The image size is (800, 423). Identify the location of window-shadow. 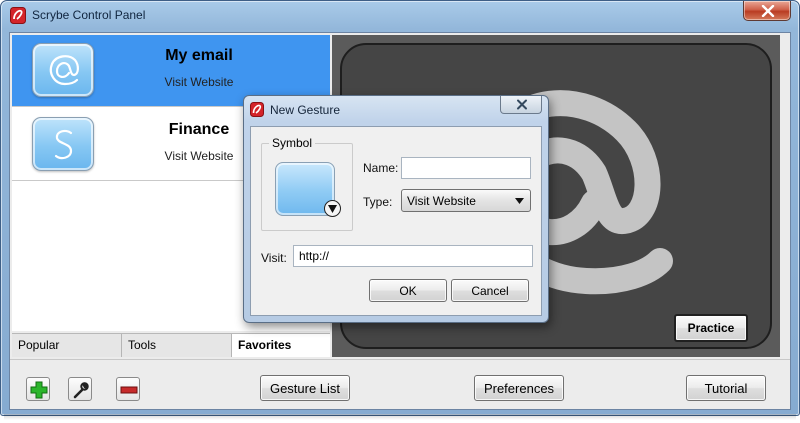
(400, 417).